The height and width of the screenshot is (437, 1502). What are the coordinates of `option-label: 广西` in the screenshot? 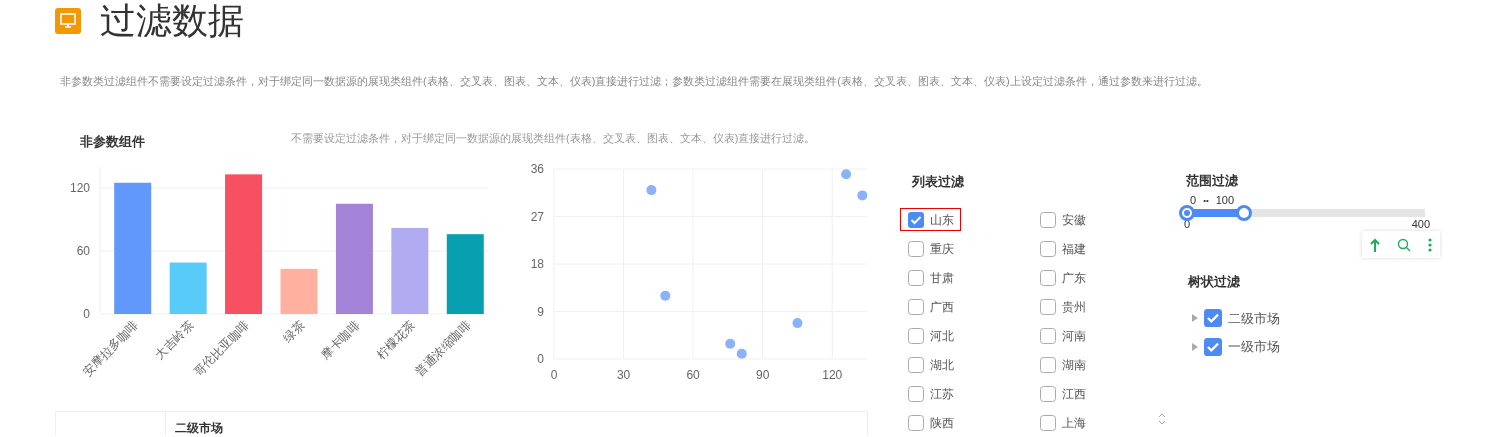 It's located at (942, 307).